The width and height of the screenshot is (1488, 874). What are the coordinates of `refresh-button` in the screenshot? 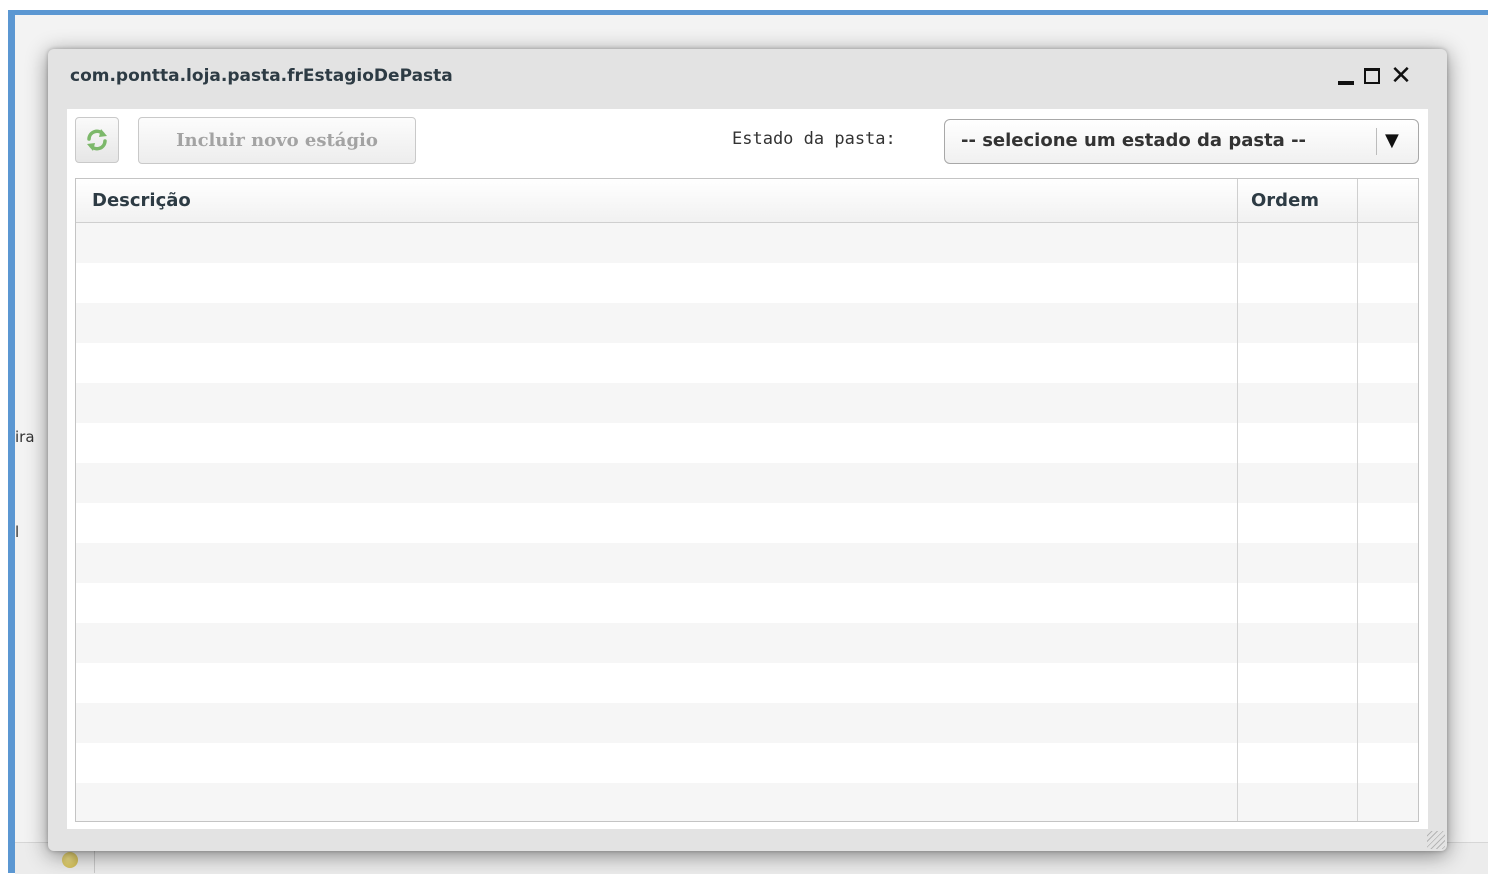 It's located at (97, 140).